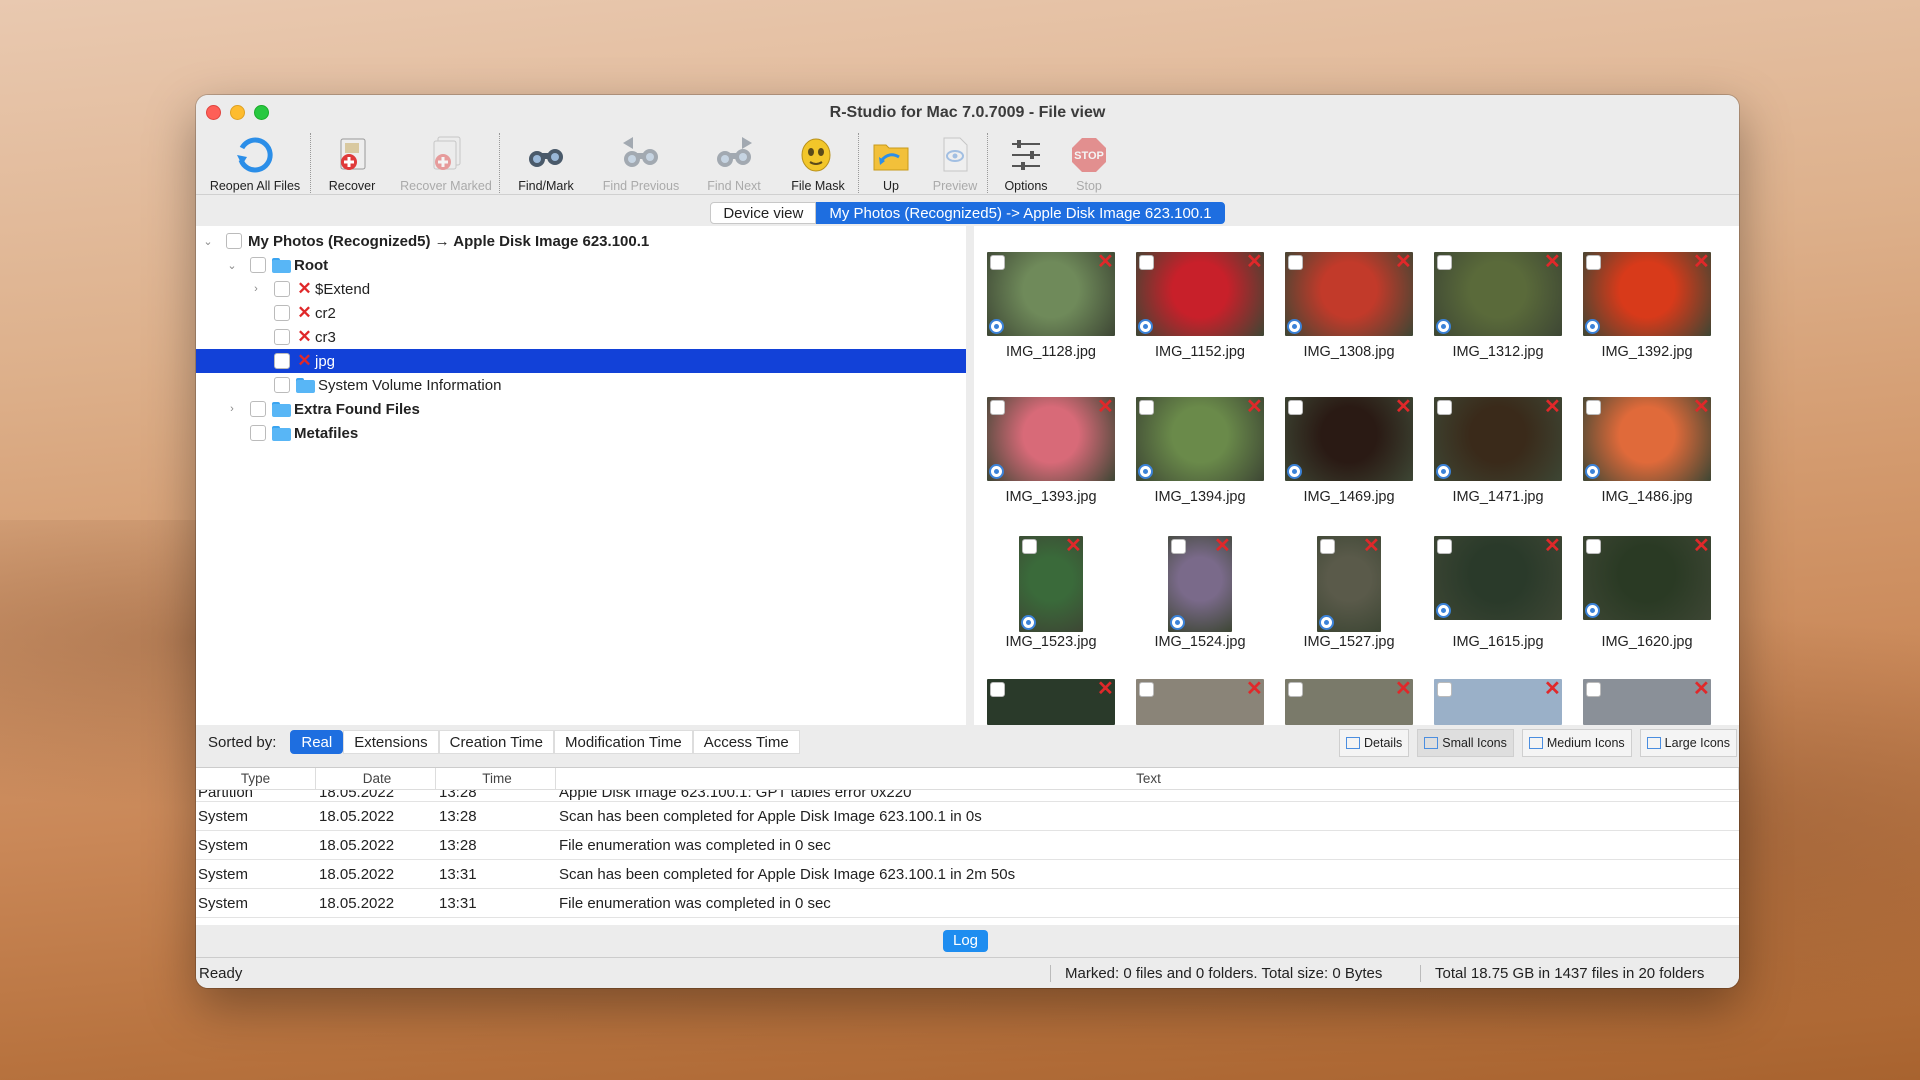  What do you see at coordinates (237, 112) in the screenshot?
I see `minimize-button` at bounding box center [237, 112].